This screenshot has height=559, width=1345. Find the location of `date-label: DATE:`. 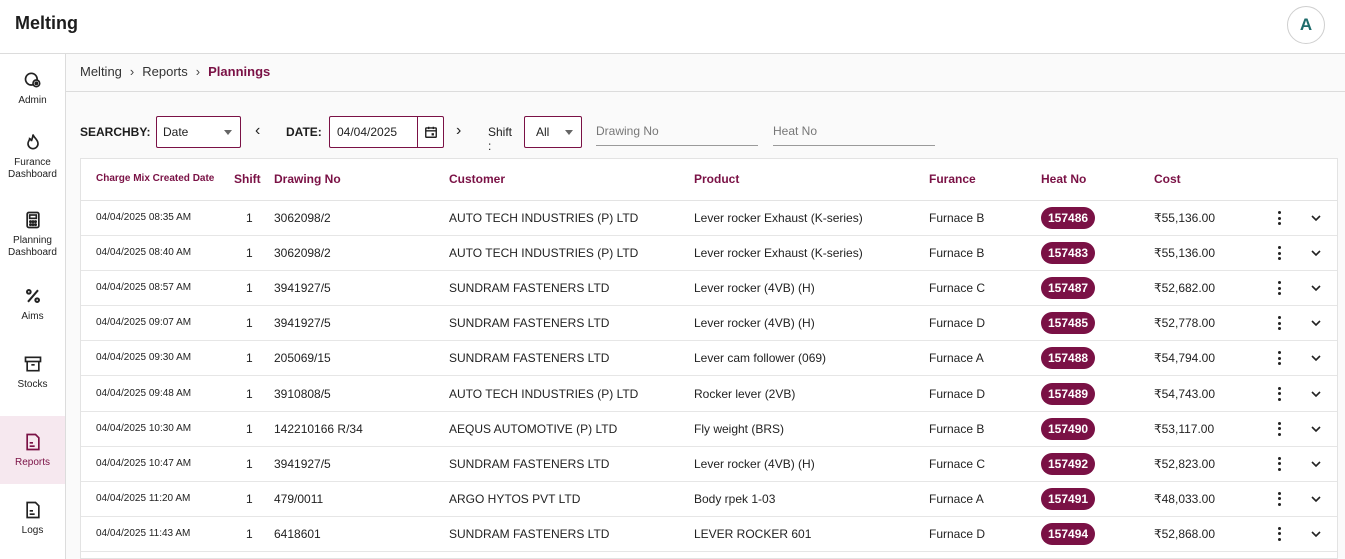

date-label: DATE: is located at coordinates (304, 132).